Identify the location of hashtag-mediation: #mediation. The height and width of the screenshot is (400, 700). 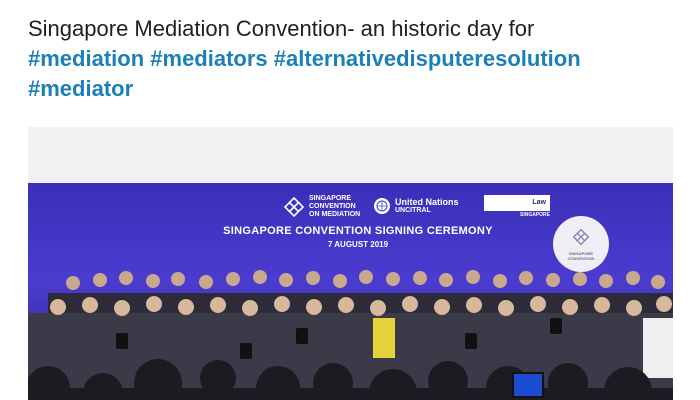
(86, 58).